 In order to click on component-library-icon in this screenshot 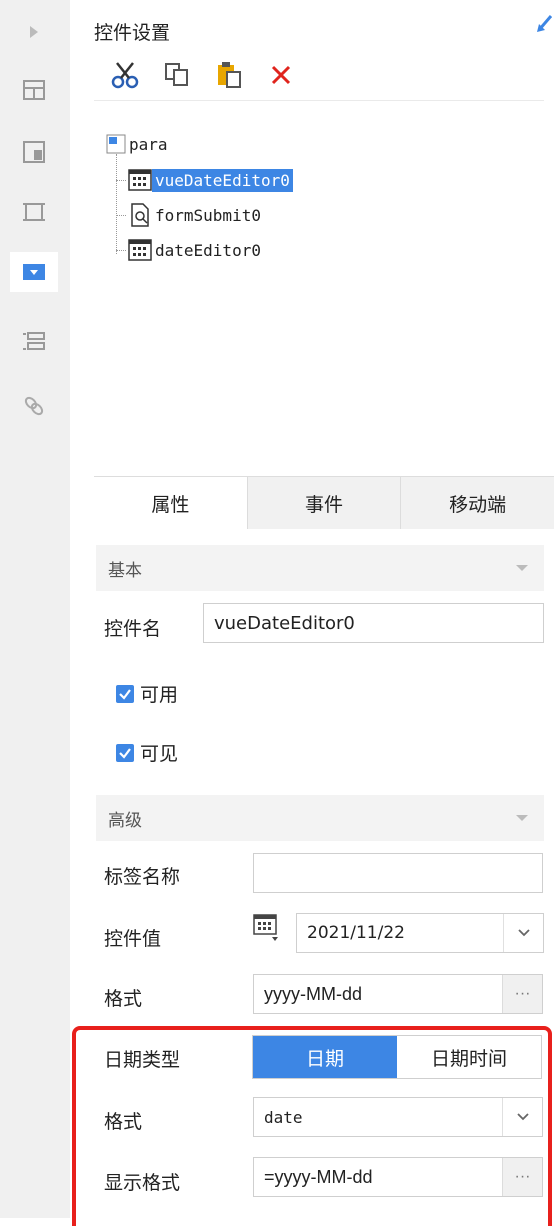, I will do `click(34, 152)`.